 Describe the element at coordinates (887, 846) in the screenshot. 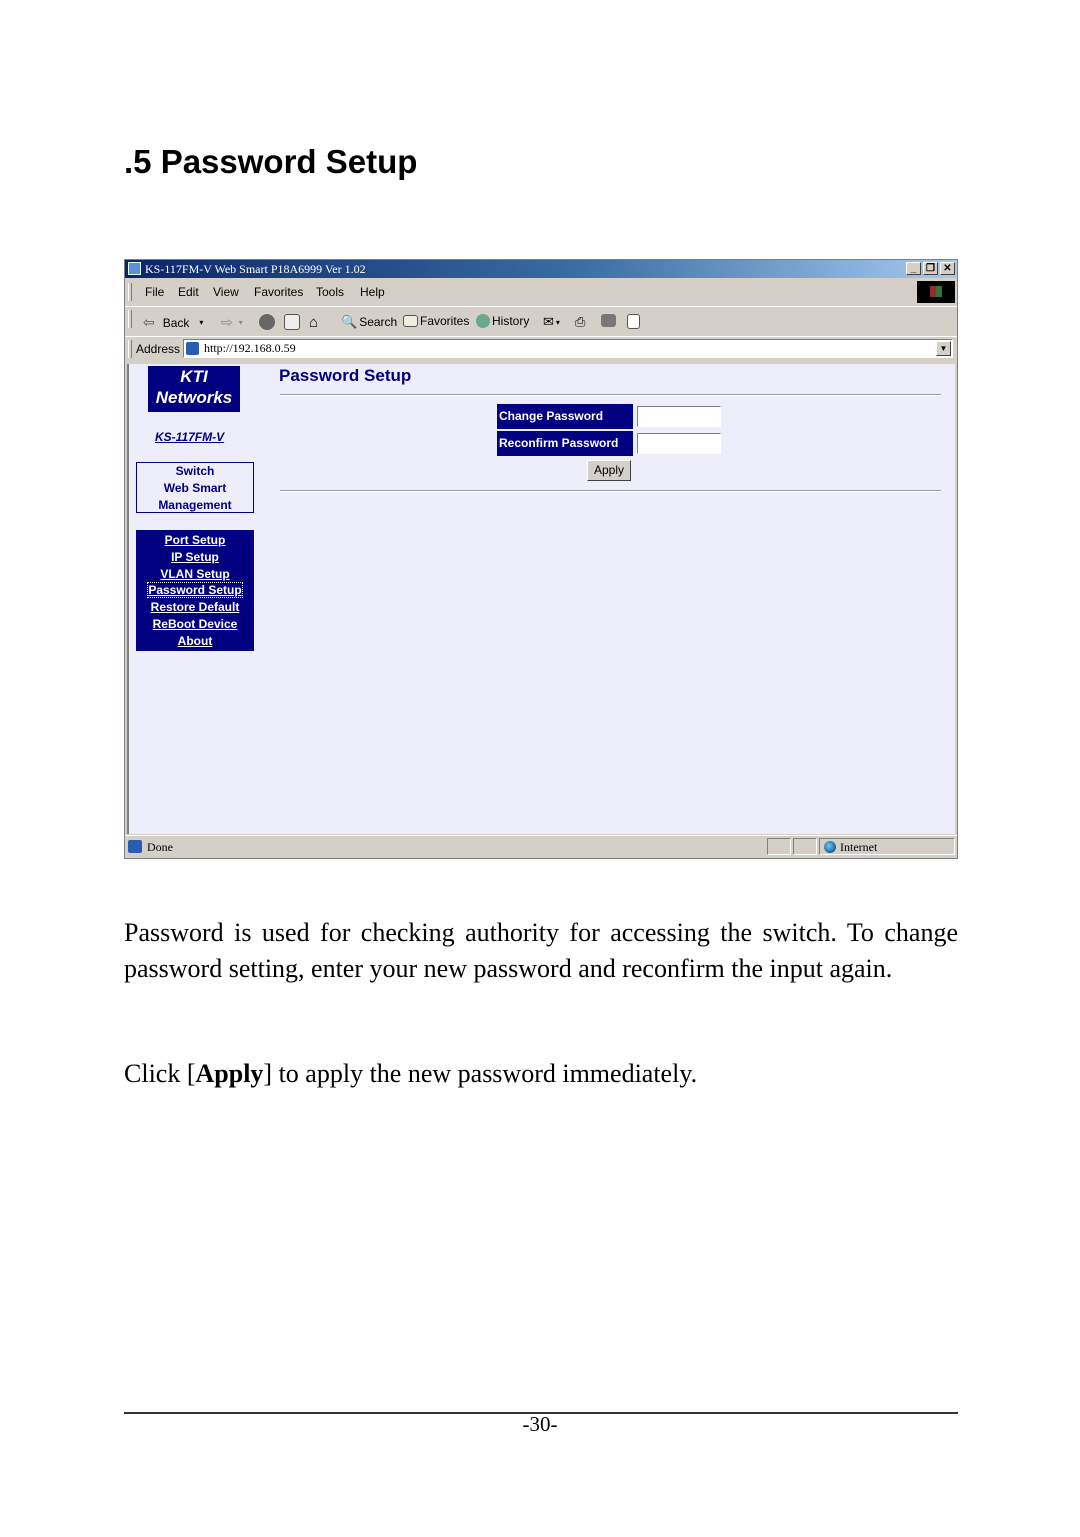

I see `zone-pane: Internet` at that location.